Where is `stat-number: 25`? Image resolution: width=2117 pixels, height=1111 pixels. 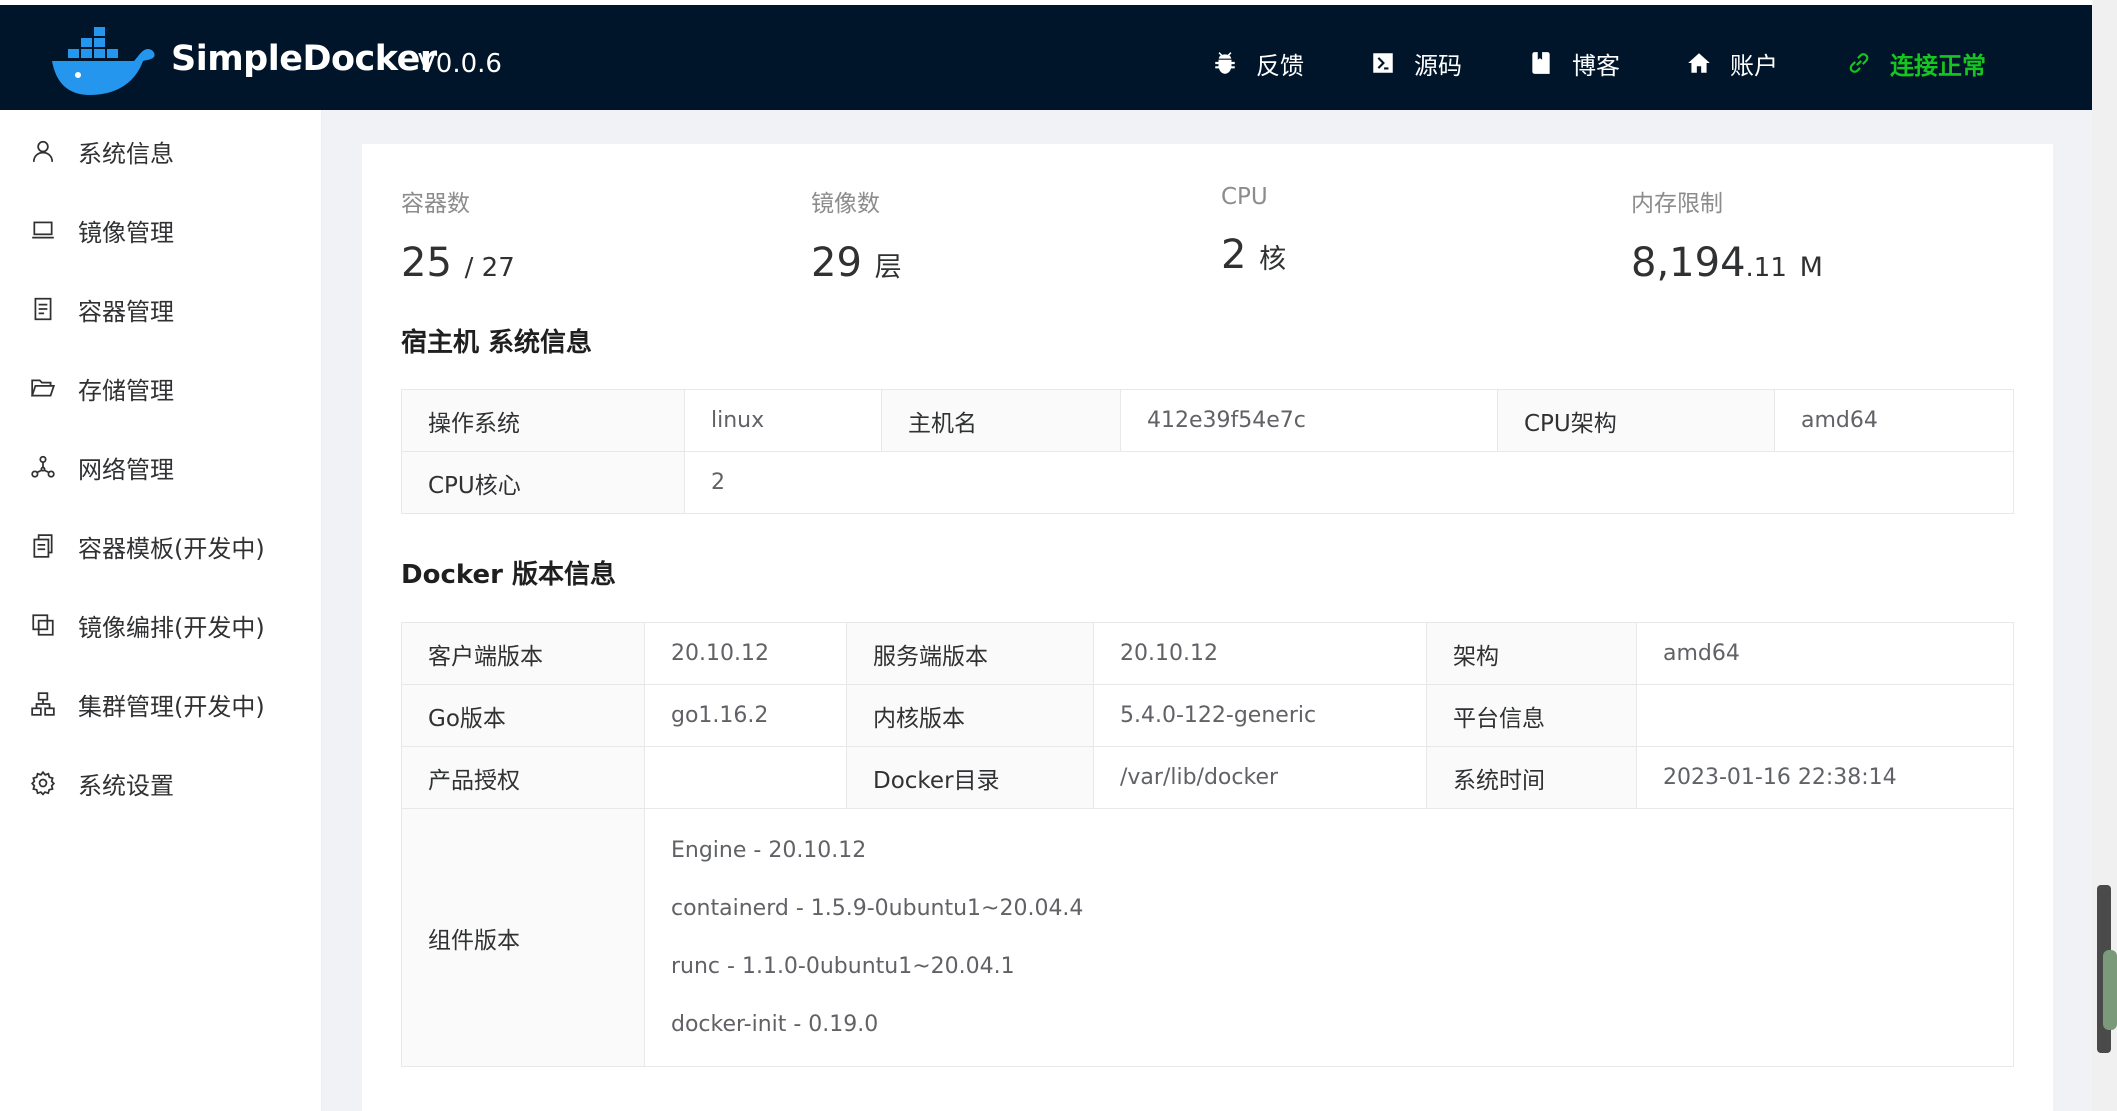
stat-number: 25 is located at coordinates (426, 263).